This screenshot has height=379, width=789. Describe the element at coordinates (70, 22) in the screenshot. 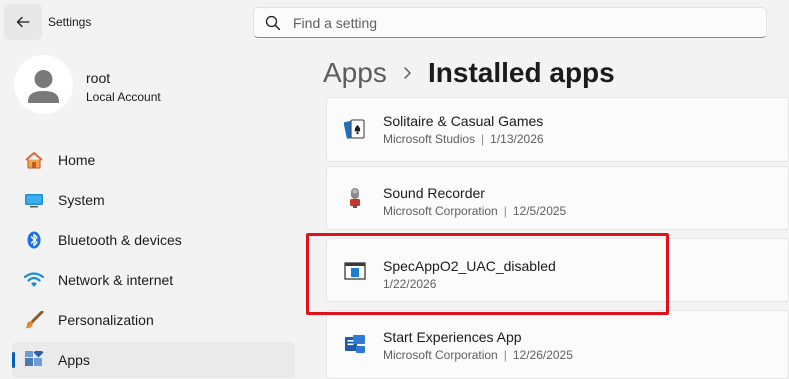

I see `app-title: Settings` at that location.